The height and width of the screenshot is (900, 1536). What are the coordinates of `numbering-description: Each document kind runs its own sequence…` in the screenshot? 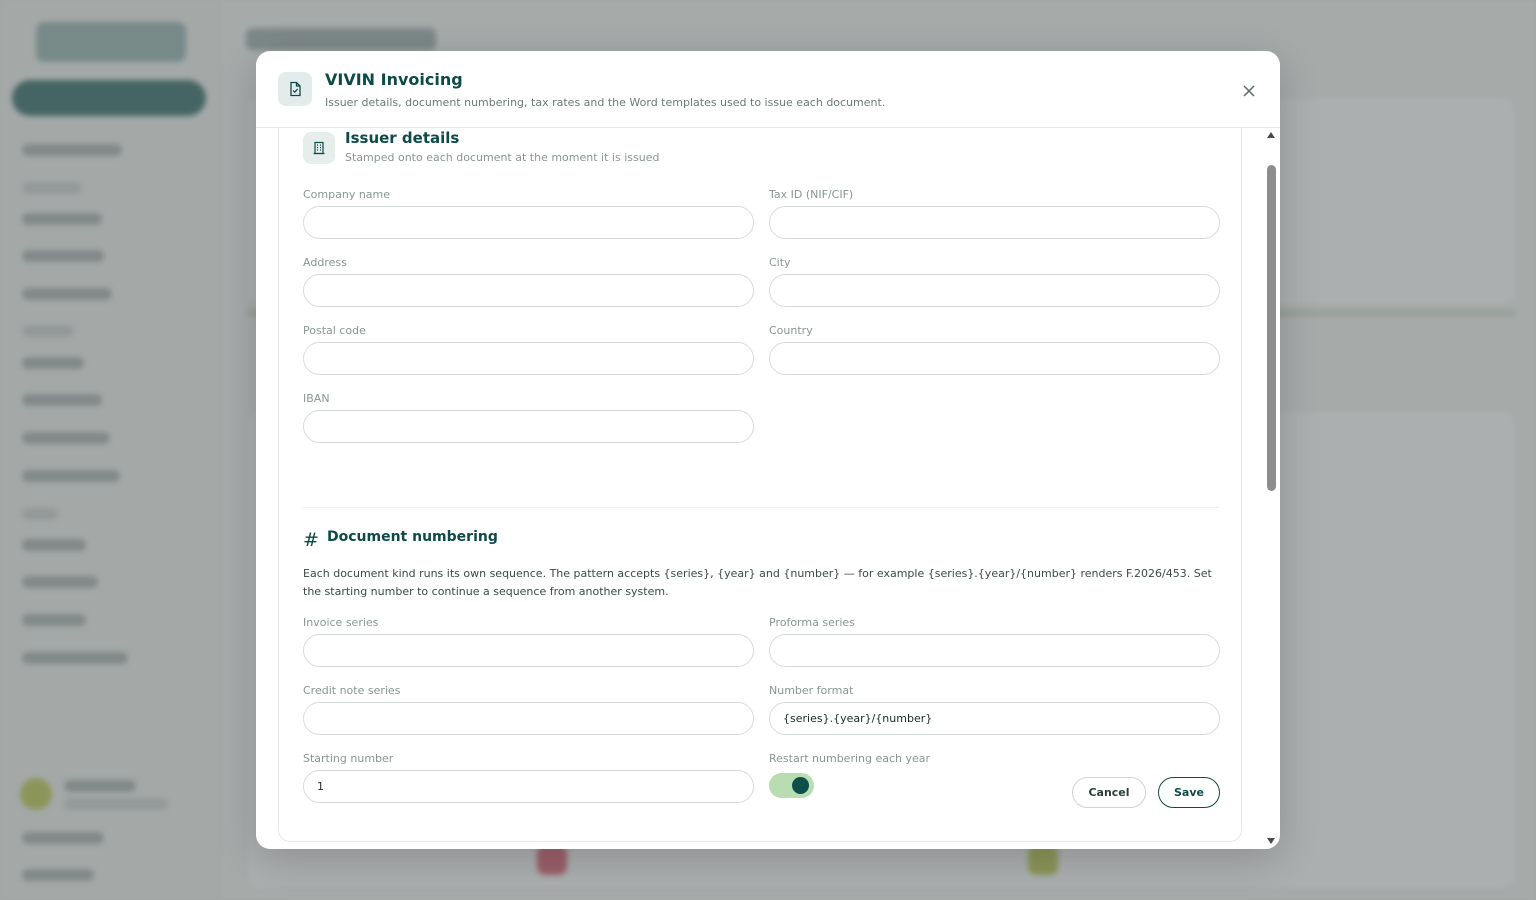 It's located at (757, 582).